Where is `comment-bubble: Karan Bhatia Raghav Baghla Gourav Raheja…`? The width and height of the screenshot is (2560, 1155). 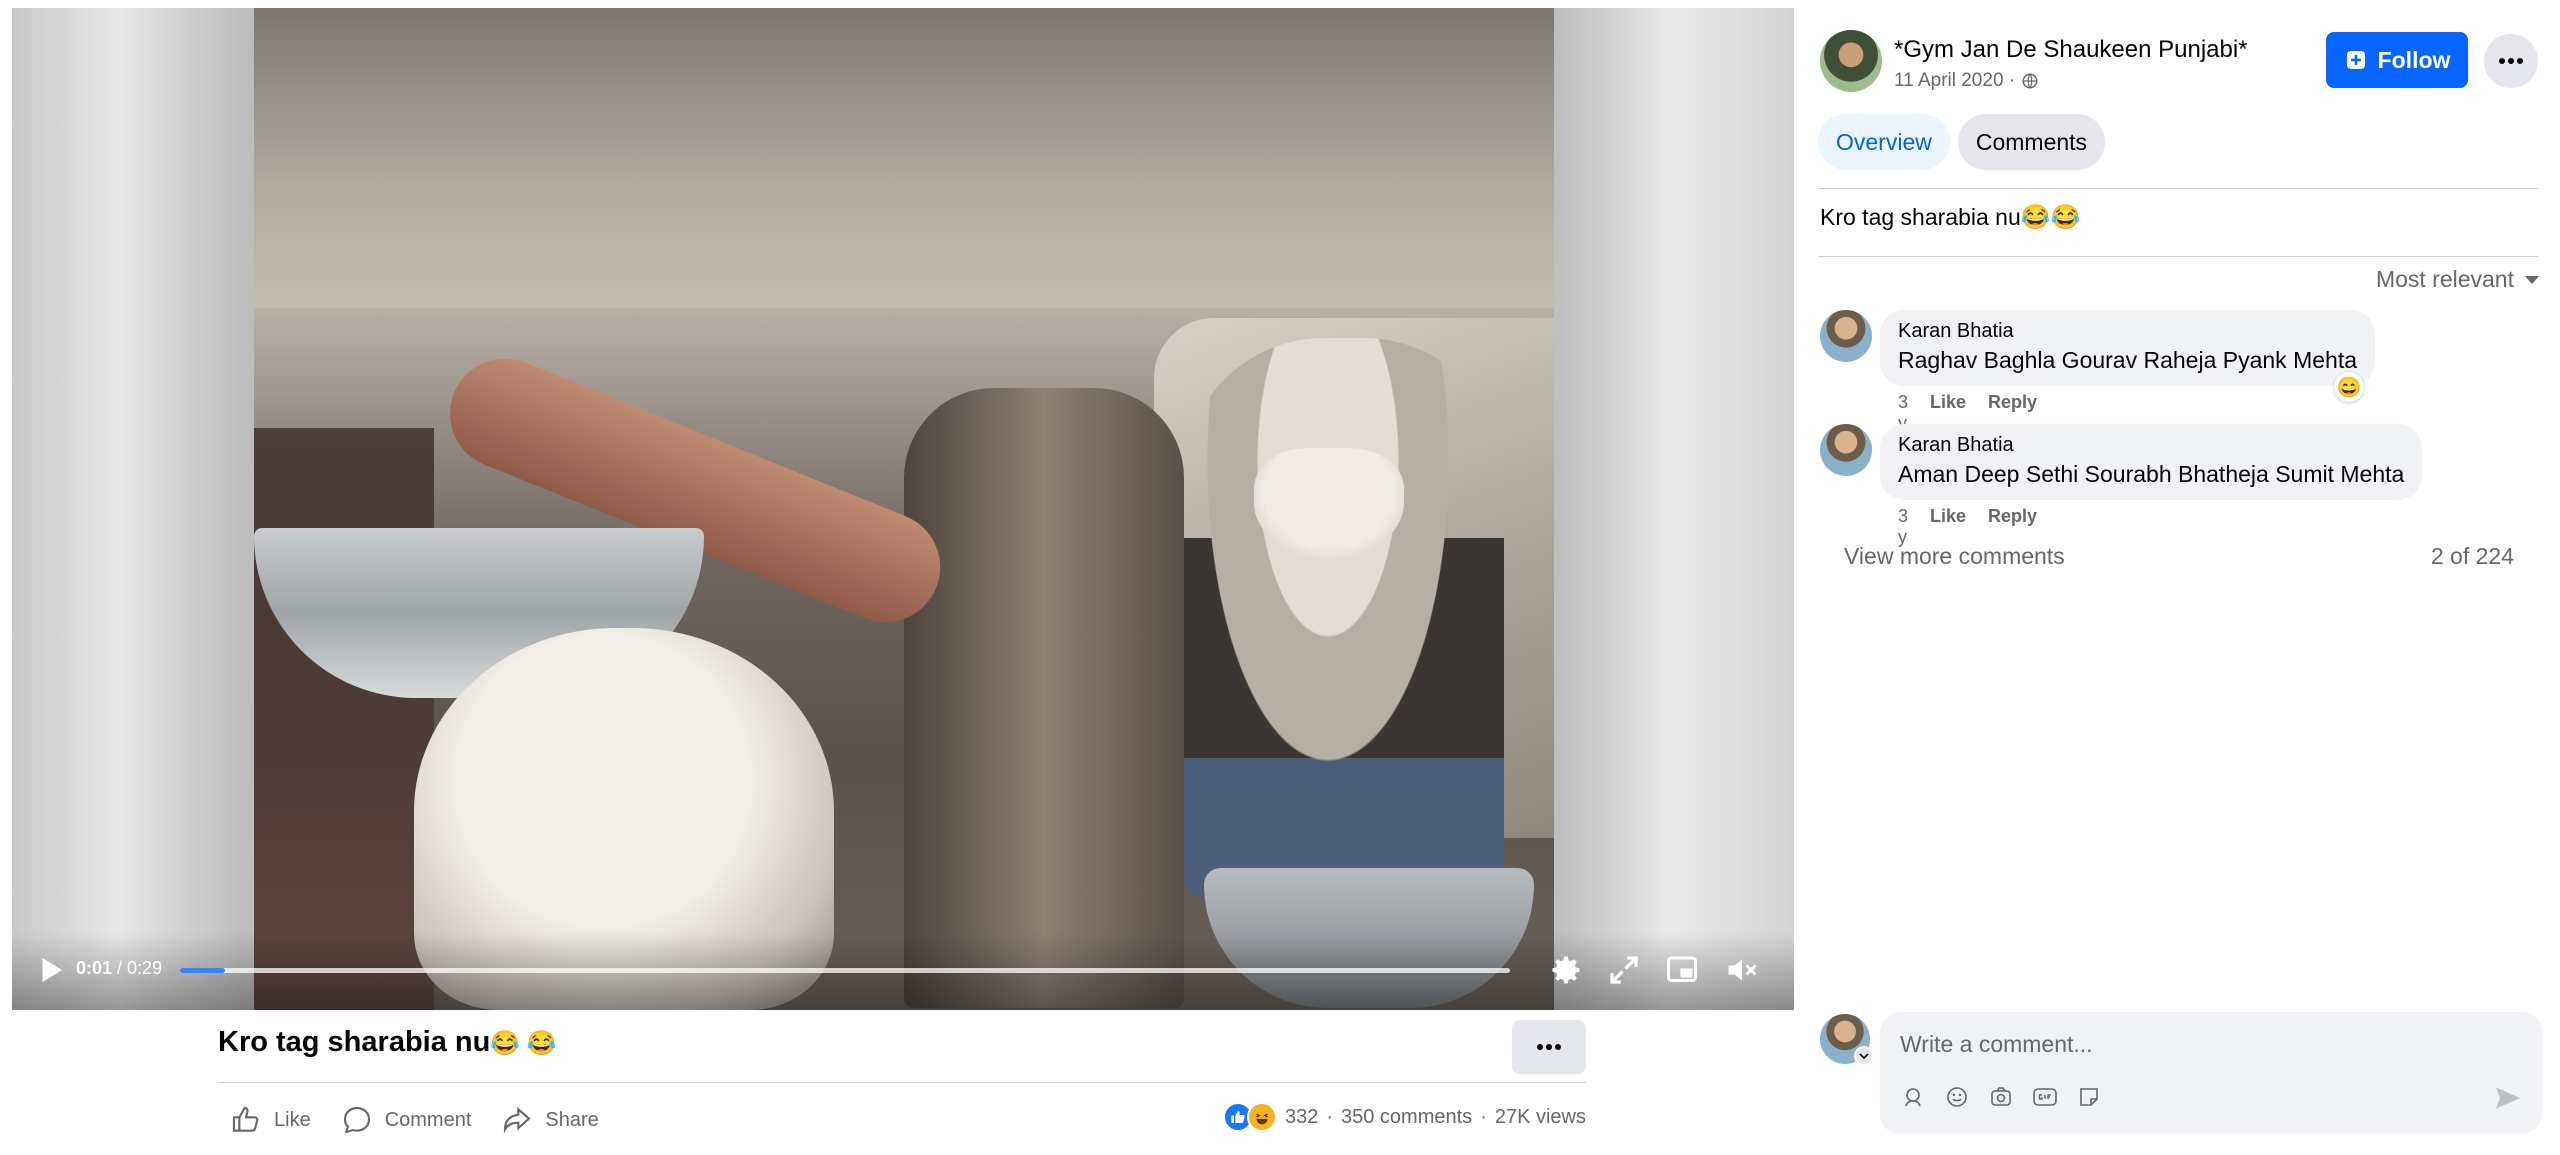
comment-bubble: Karan Bhatia Raghav Baghla Gourav Raheja… is located at coordinates (2128, 348).